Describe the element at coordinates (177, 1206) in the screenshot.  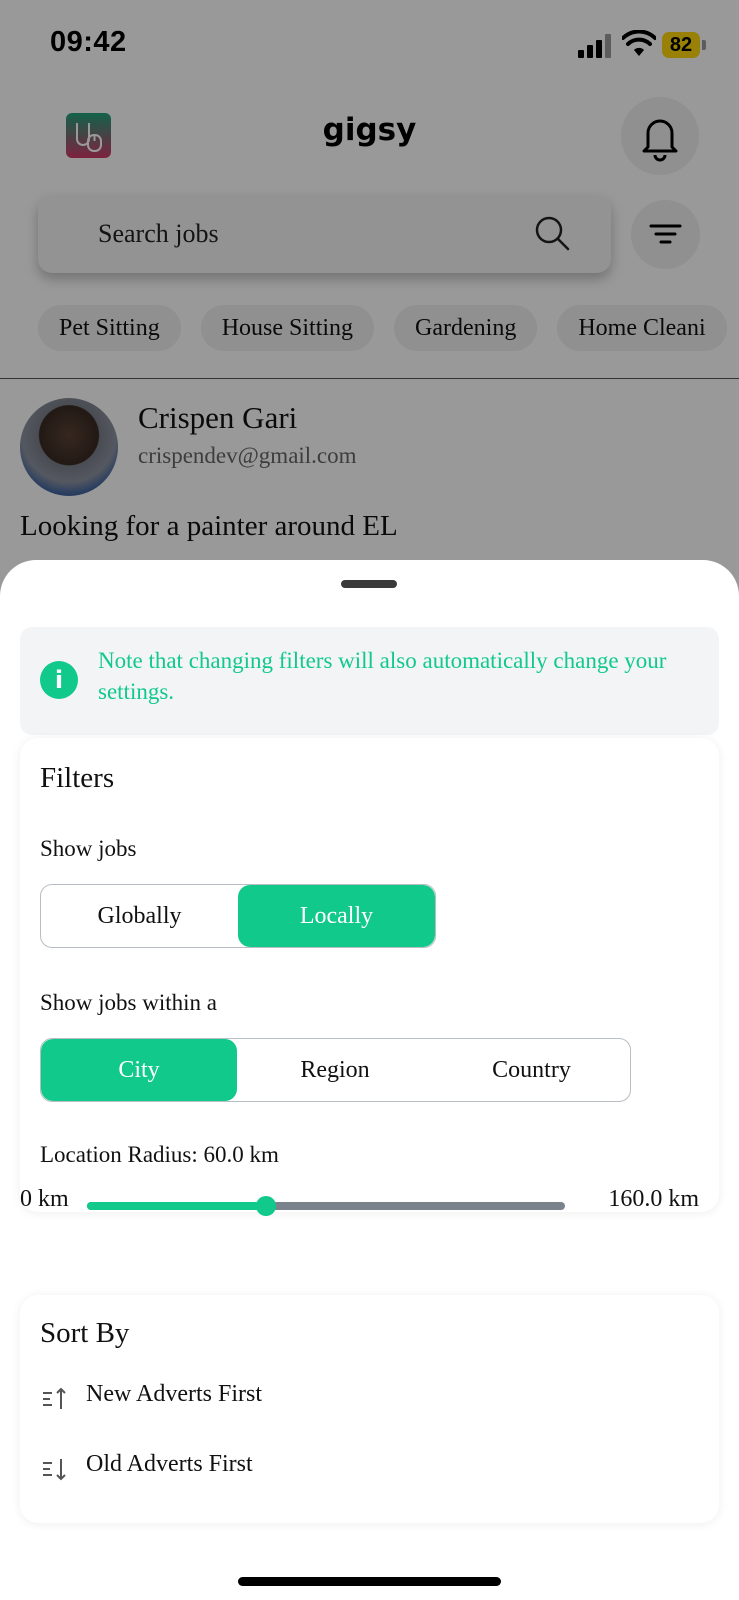
I see `radius-slider-fill` at that location.